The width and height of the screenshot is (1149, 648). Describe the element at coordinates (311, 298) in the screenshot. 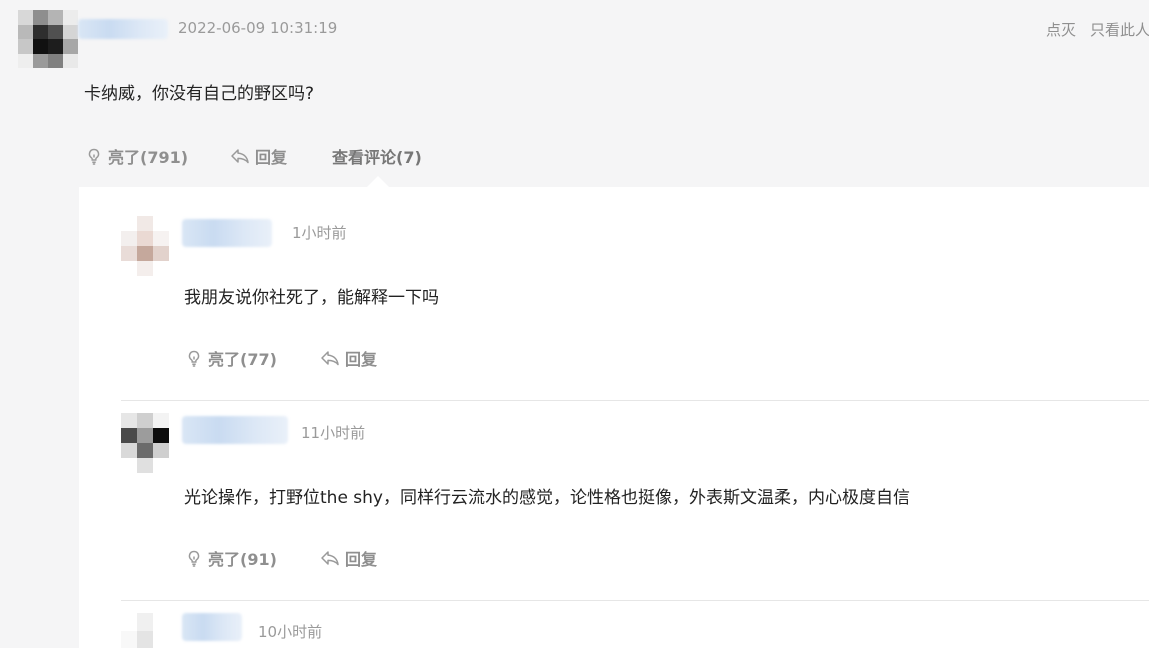

I see `comment-text: 我朋友说你社死了，能解释一下吗` at that location.